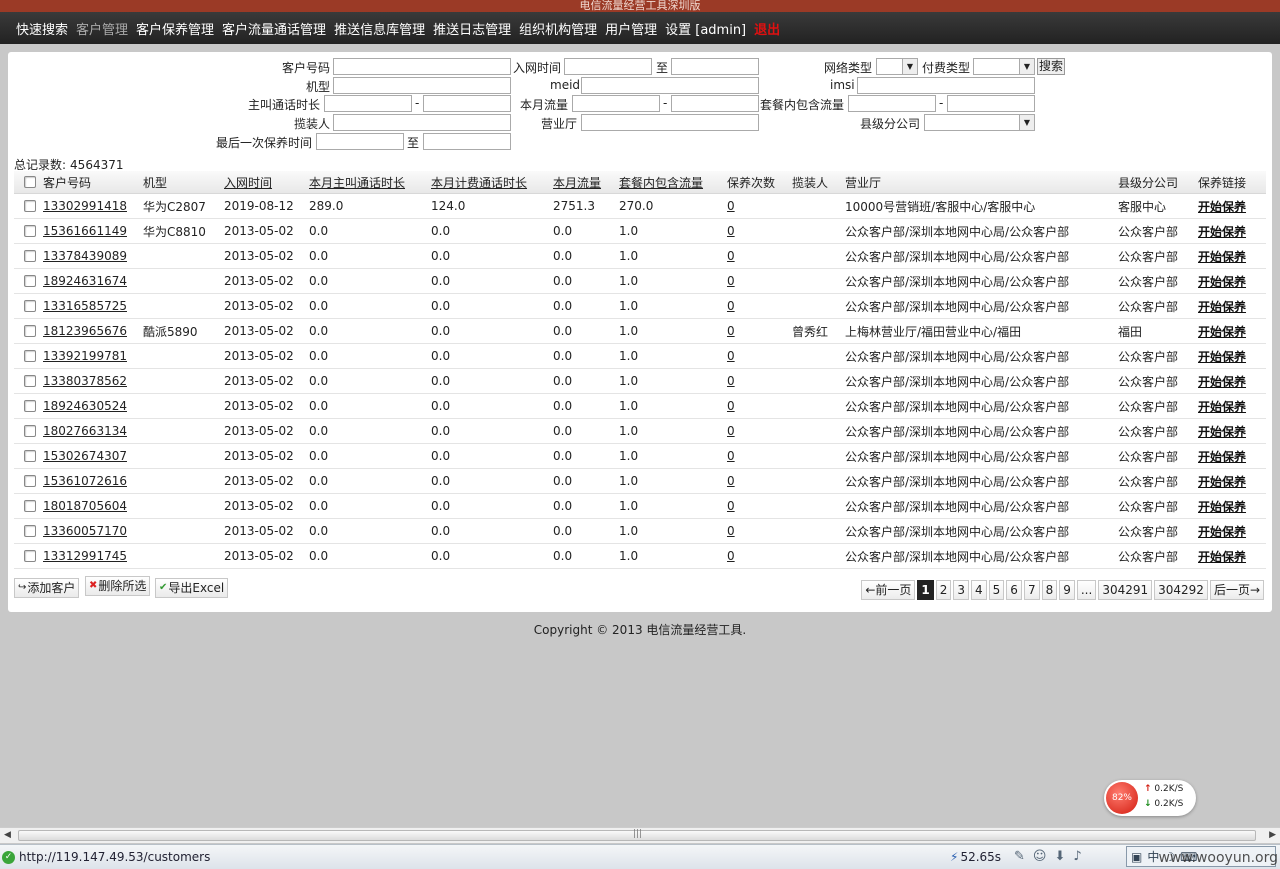  Describe the element at coordinates (85, 481) in the screenshot. I see `customer-no-link: 15361072616` at that location.